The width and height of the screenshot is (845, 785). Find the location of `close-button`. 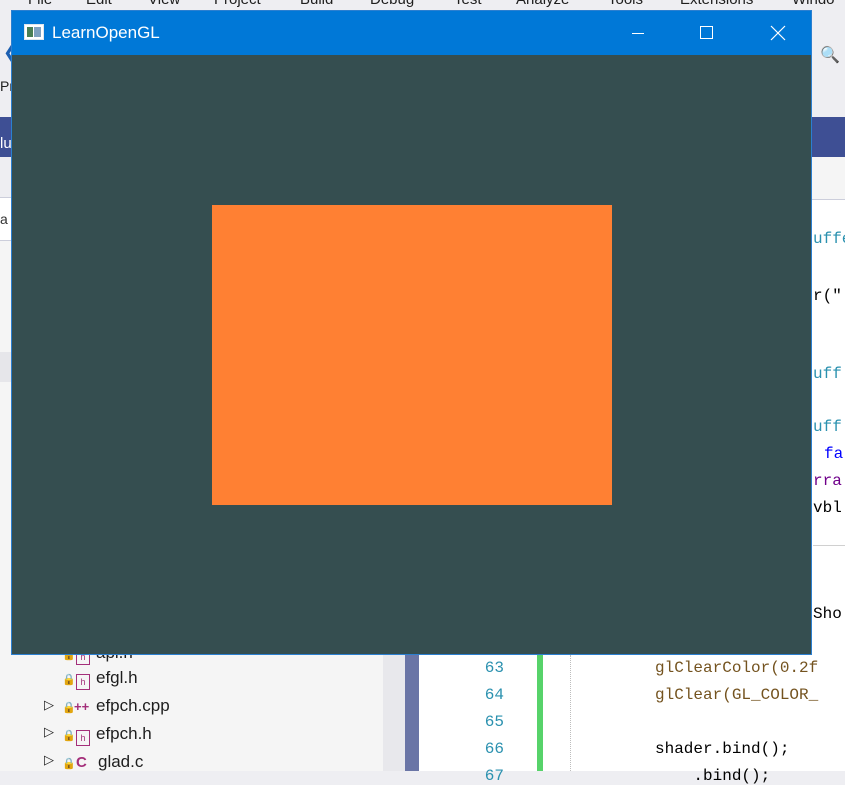

close-button is located at coordinates (777, 33).